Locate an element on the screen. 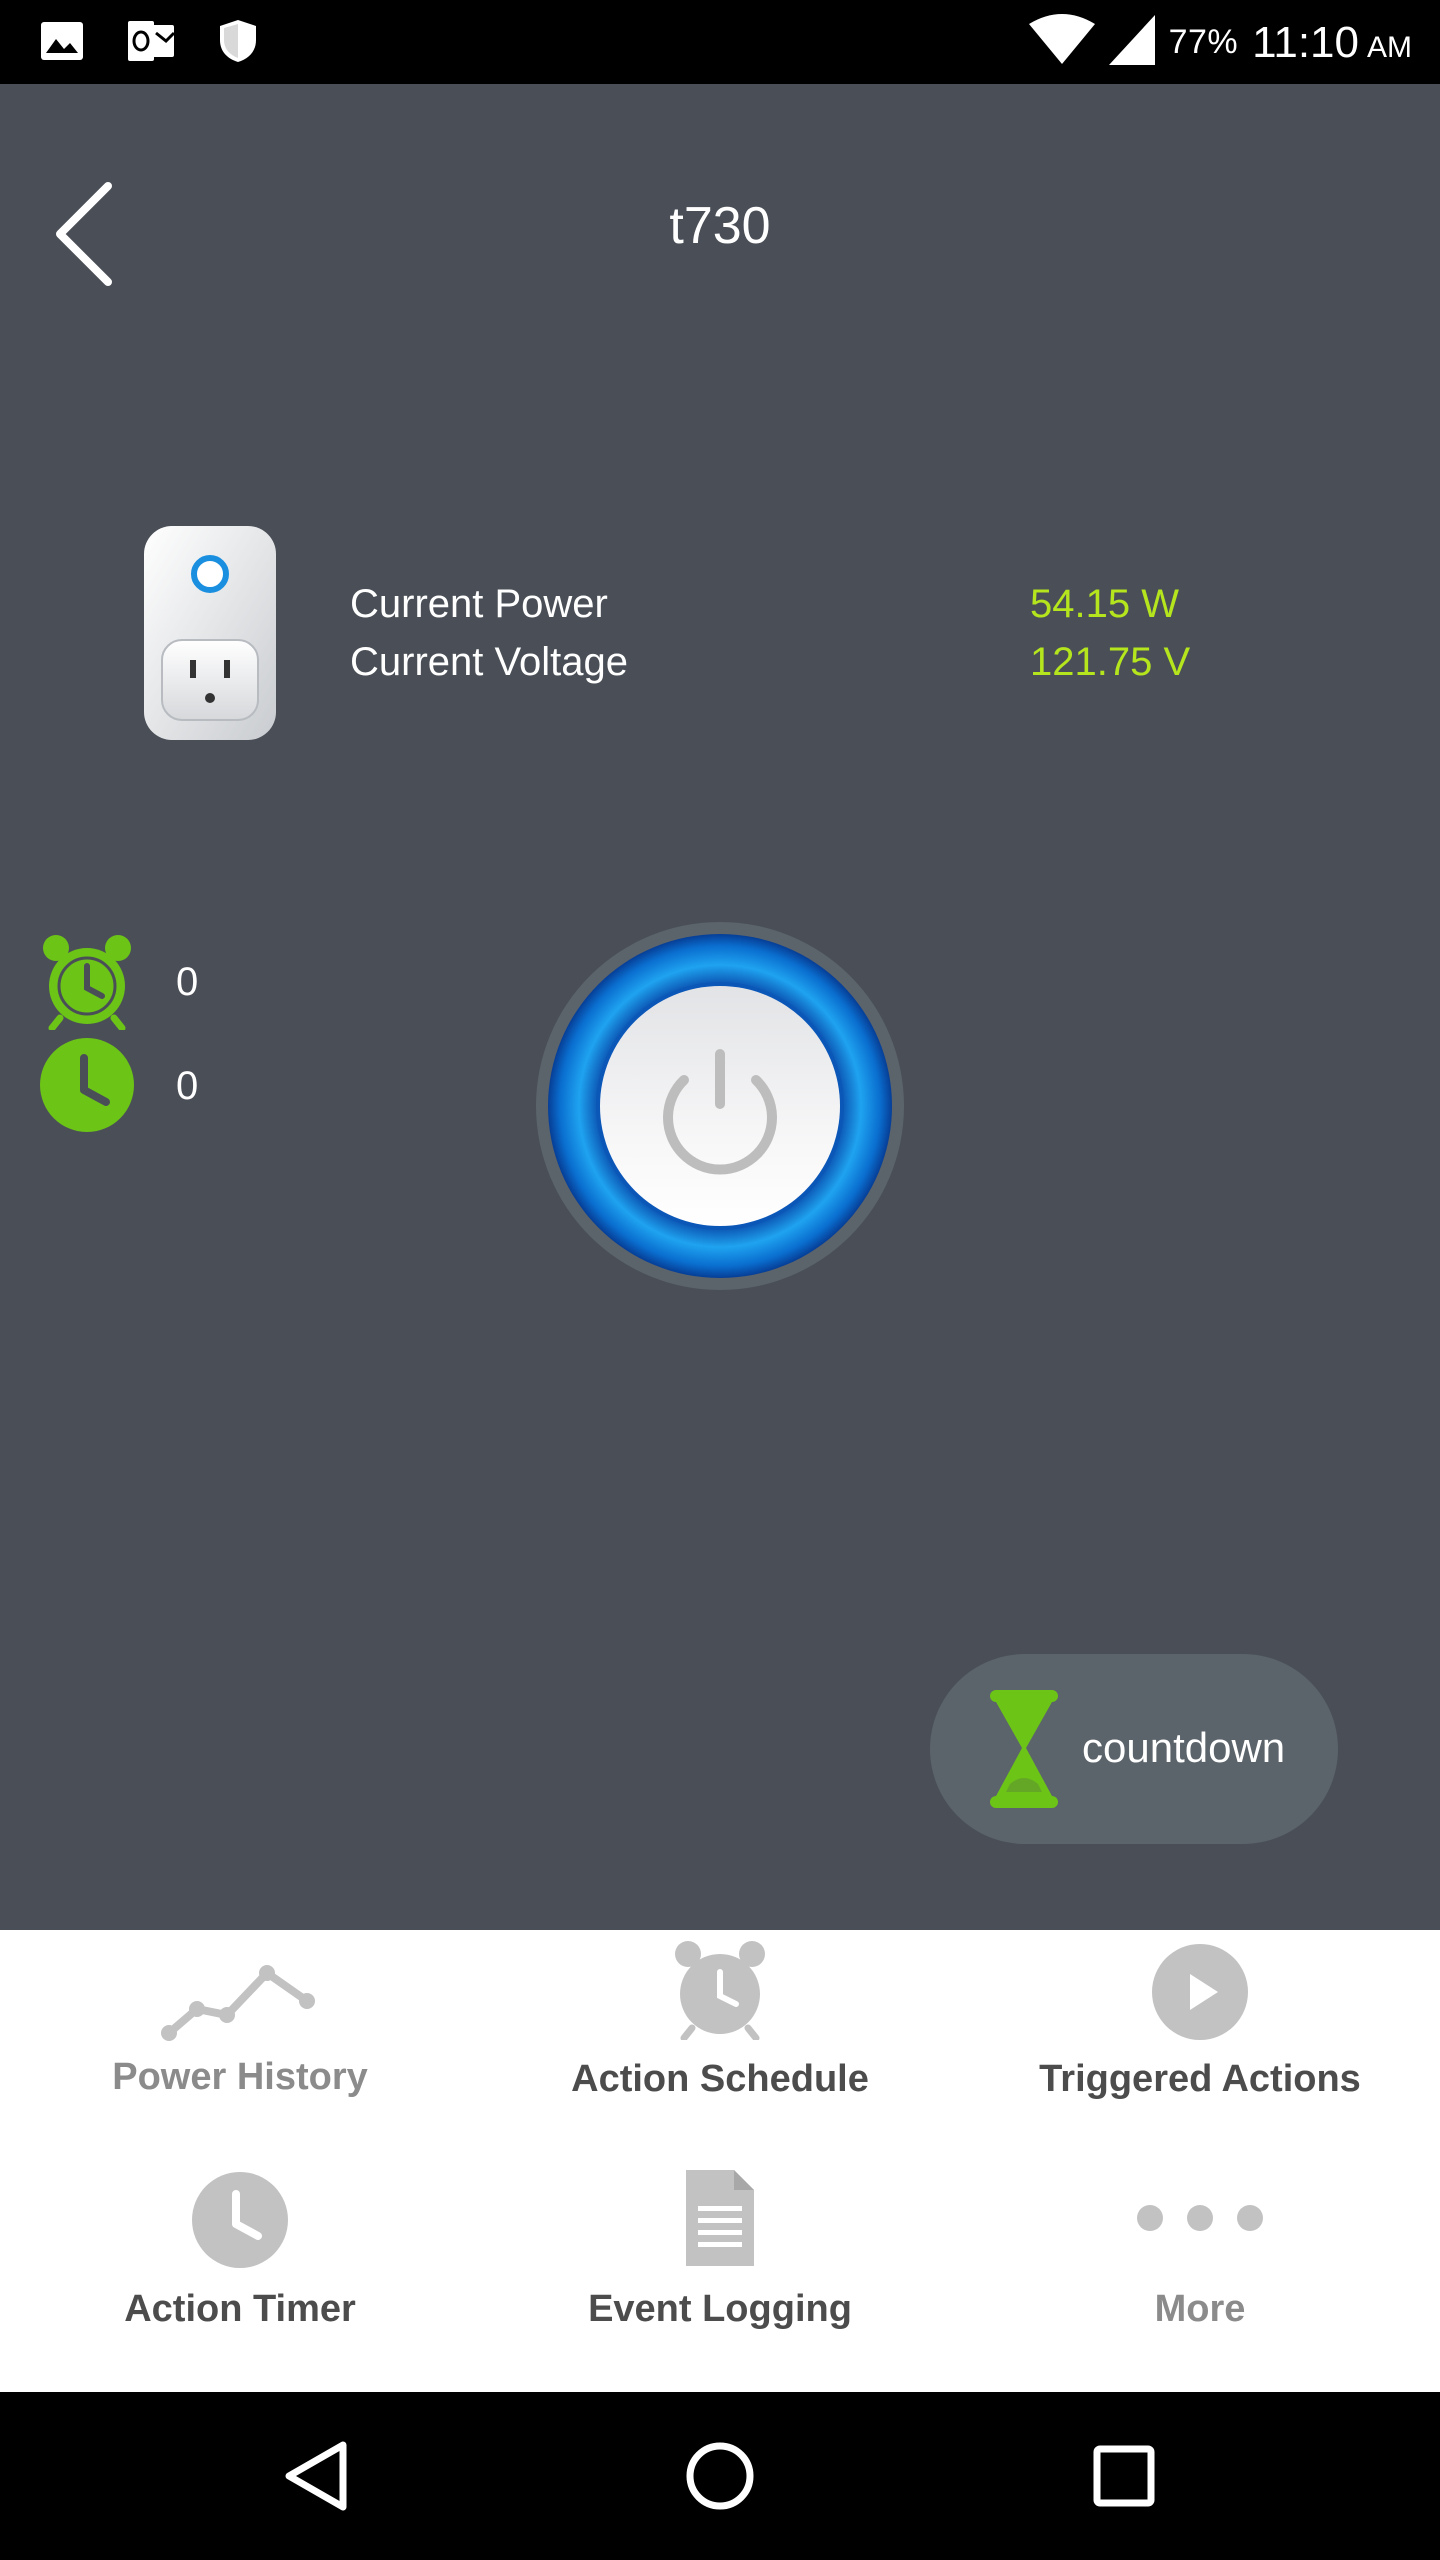 The height and width of the screenshot is (2560, 1440). signal-icon is located at coordinates (1131, 42).